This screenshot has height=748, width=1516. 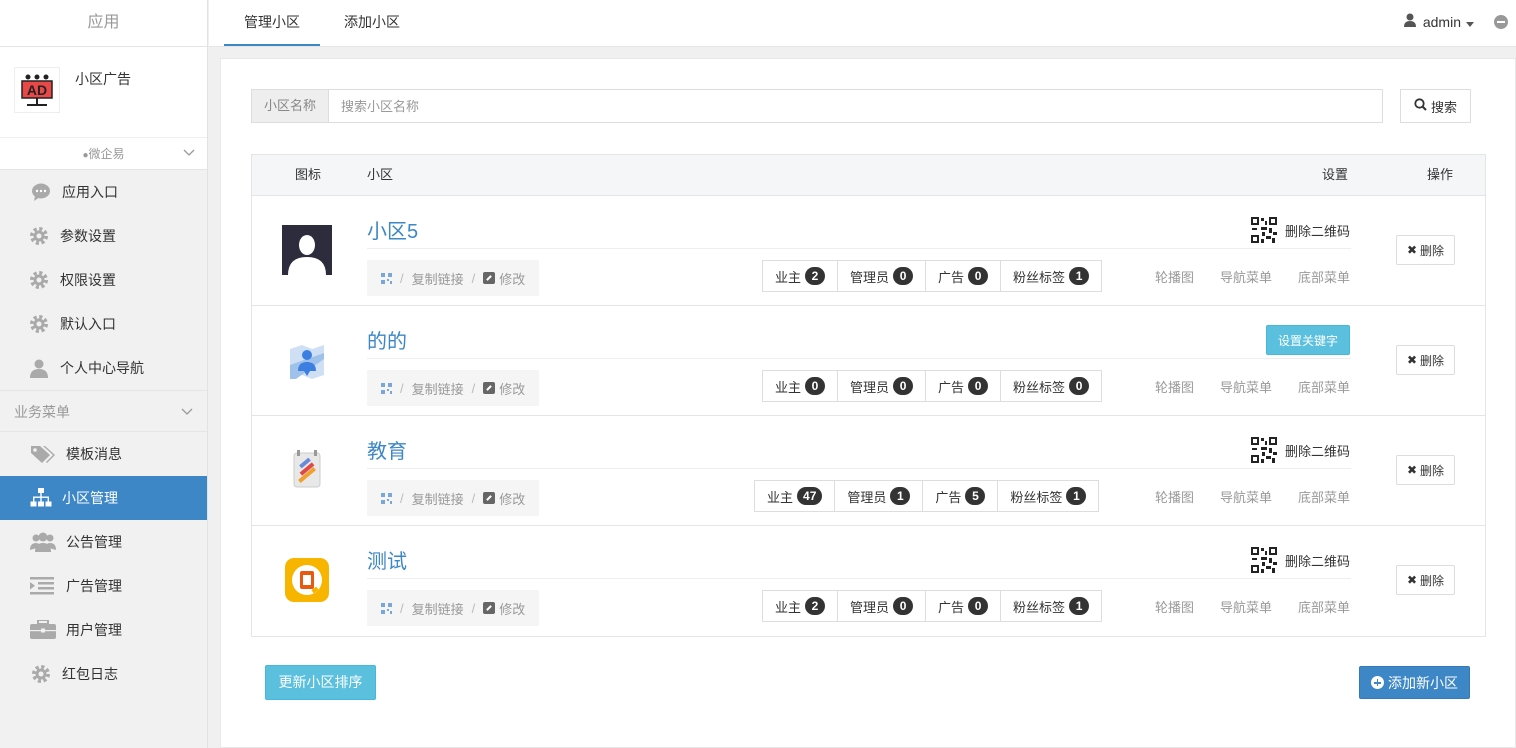 What do you see at coordinates (387, 339) in the screenshot?
I see `community-name: 的的` at bounding box center [387, 339].